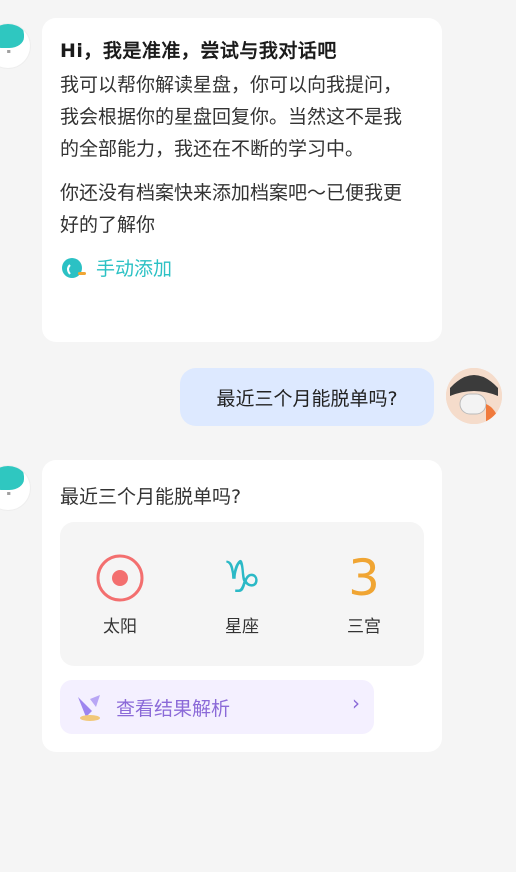 The height and width of the screenshot is (872, 516). Describe the element at coordinates (120, 627) in the screenshot. I see `stat-sun-label: 太阳` at that location.